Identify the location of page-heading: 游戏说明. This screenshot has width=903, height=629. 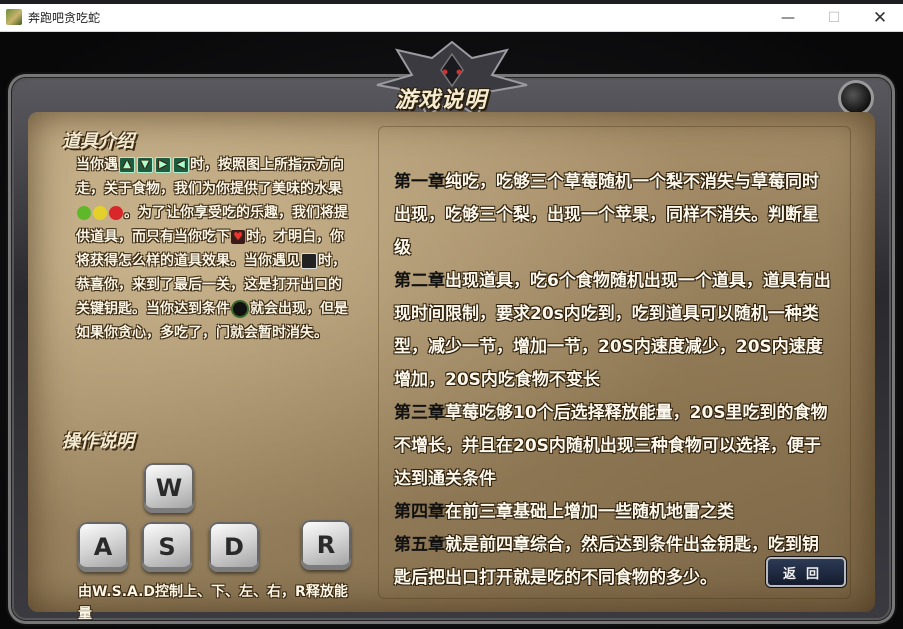
(441, 100).